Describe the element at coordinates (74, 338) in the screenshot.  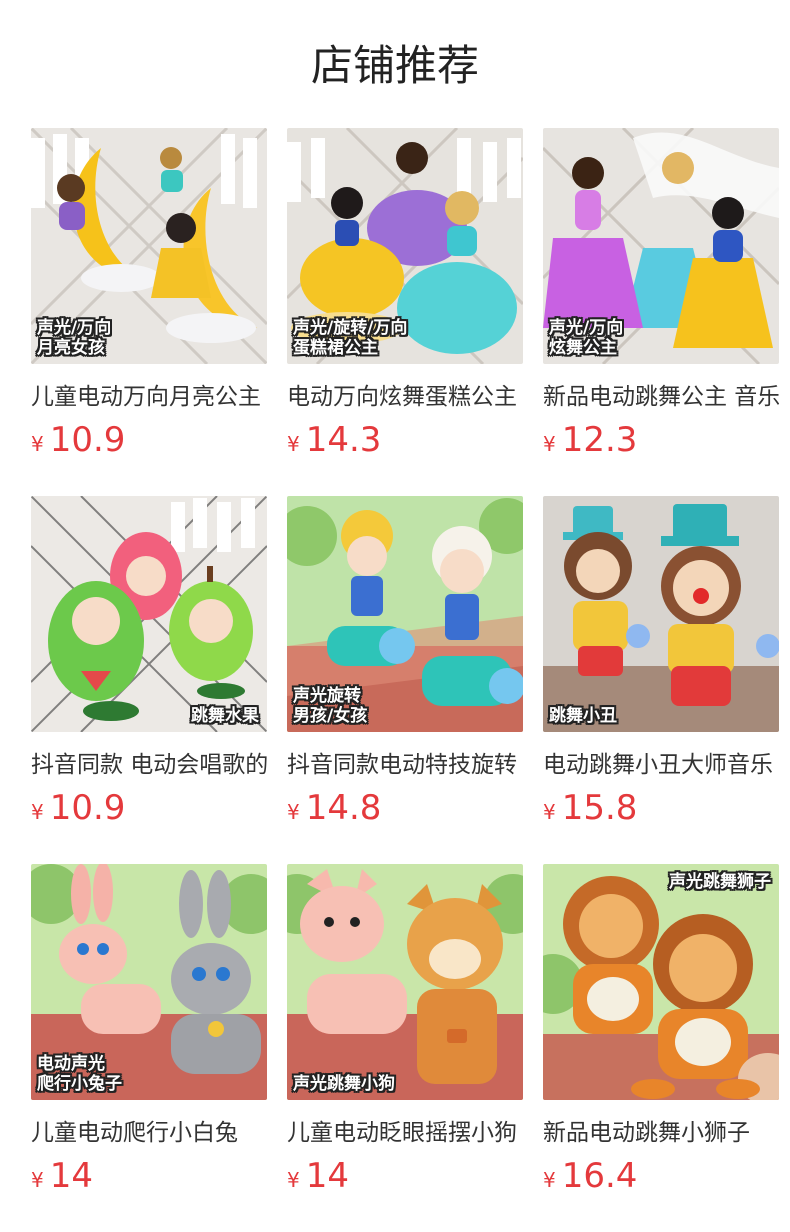
I see `image-tag: 声光/万向 月亮女孩` at that location.